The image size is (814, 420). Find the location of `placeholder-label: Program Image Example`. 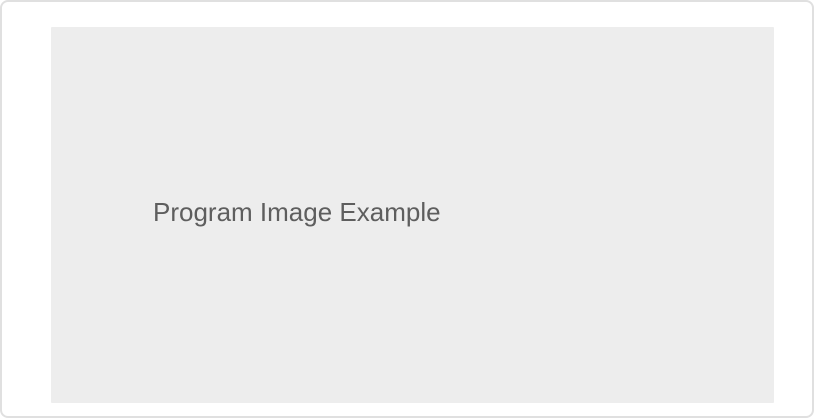

placeholder-label: Program Image Example is located at coordinates (297, 212).